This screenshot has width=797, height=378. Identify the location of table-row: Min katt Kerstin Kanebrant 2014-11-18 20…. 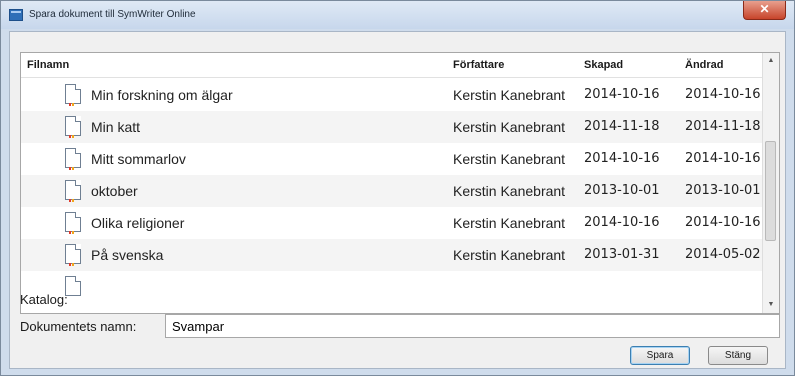
(393, 133).